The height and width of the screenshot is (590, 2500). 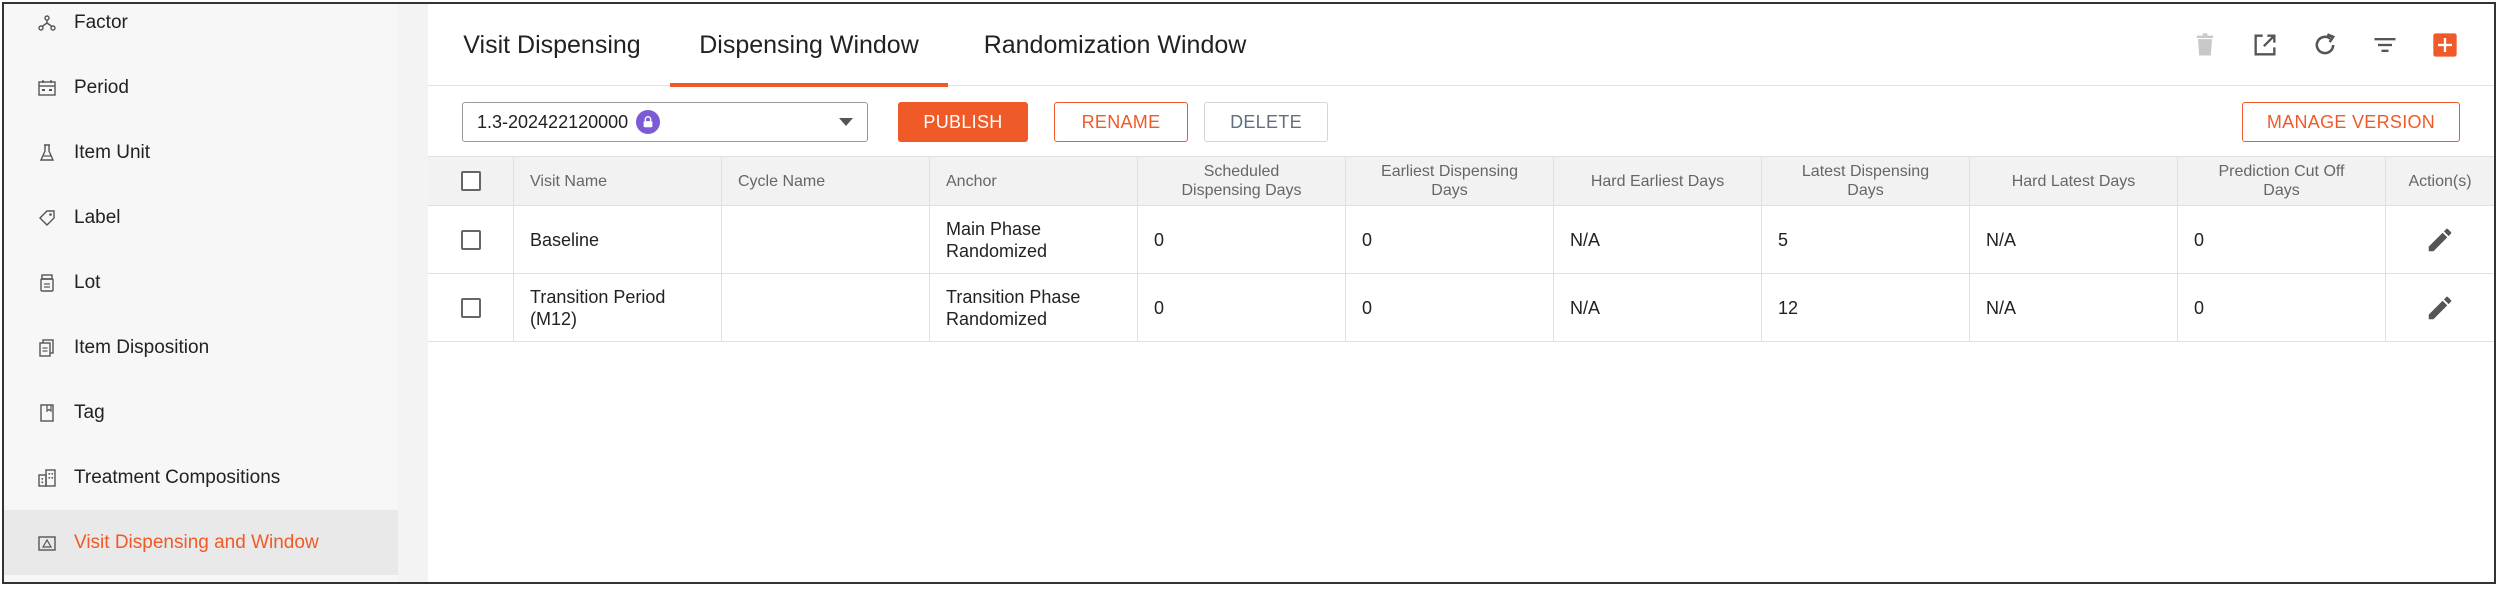 I want to click on building-icon, so click(x=47, y=478).